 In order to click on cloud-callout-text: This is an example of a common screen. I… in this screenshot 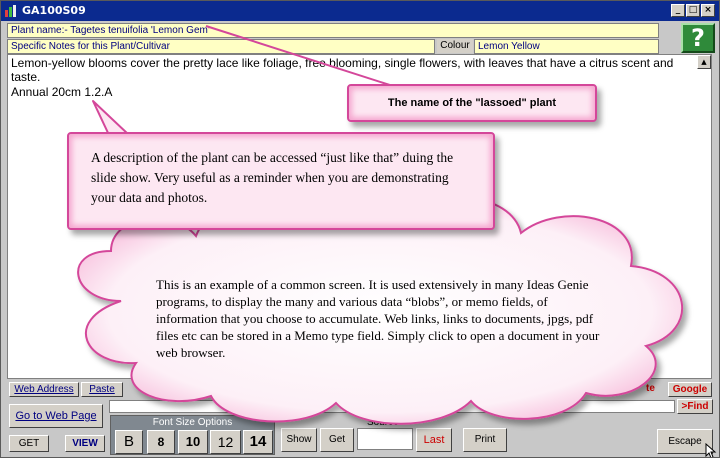, I will do `click(378, 318)`.